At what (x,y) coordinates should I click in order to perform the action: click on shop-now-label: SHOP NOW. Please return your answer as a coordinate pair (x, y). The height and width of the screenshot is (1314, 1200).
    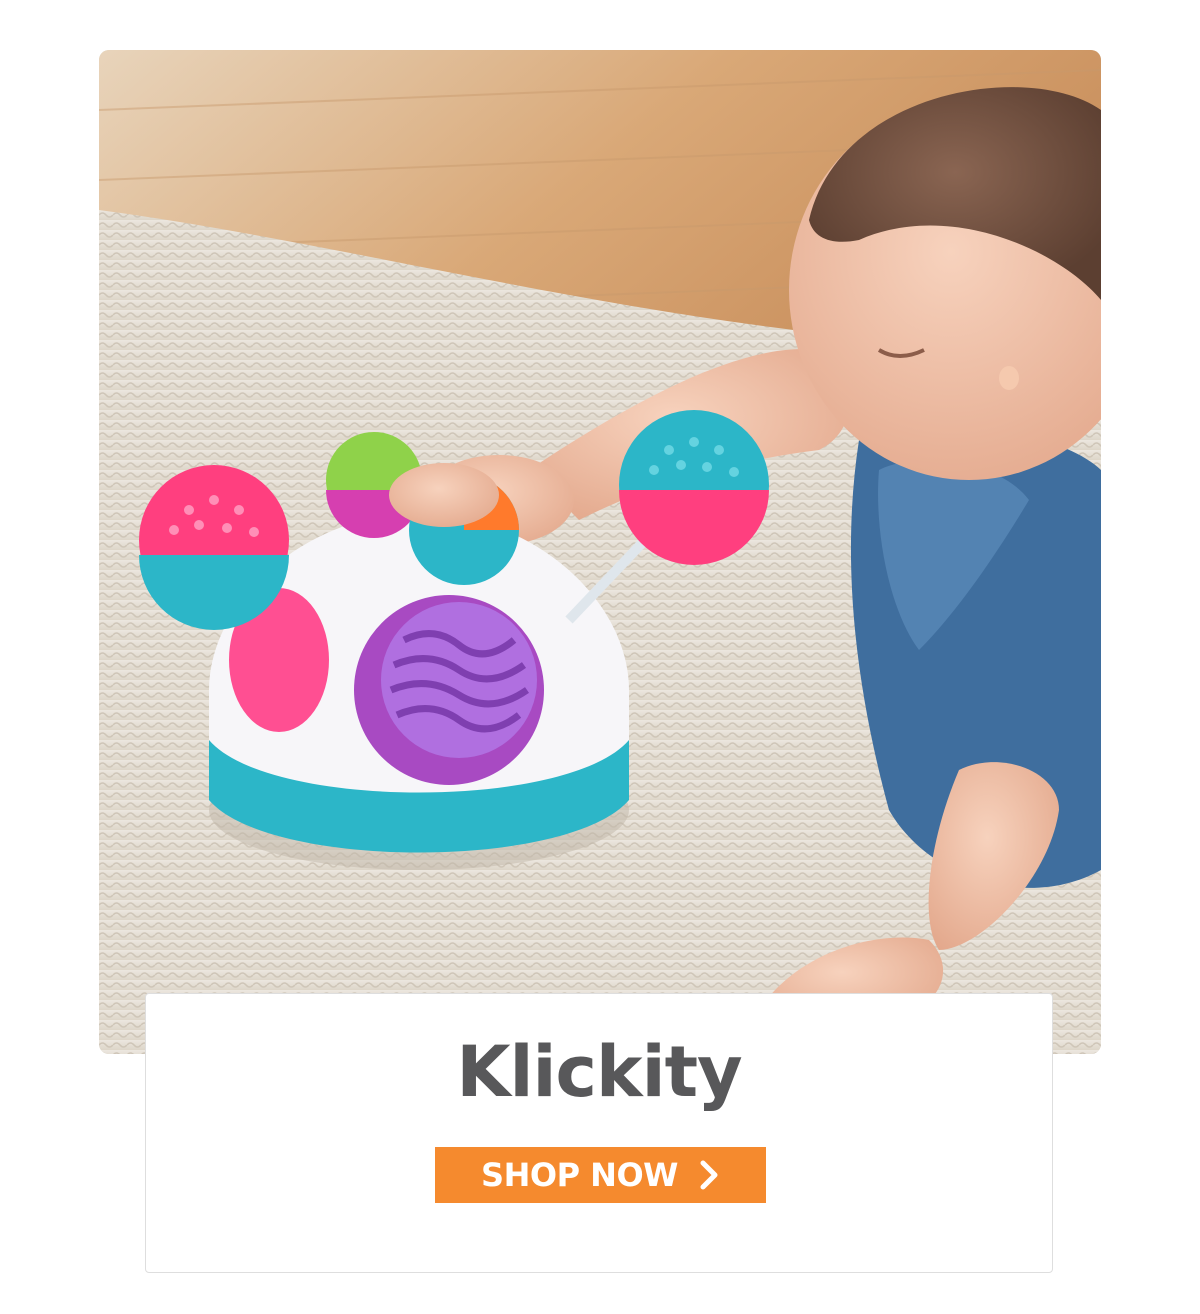
    Looking at the image, I should click on (579, 1175).